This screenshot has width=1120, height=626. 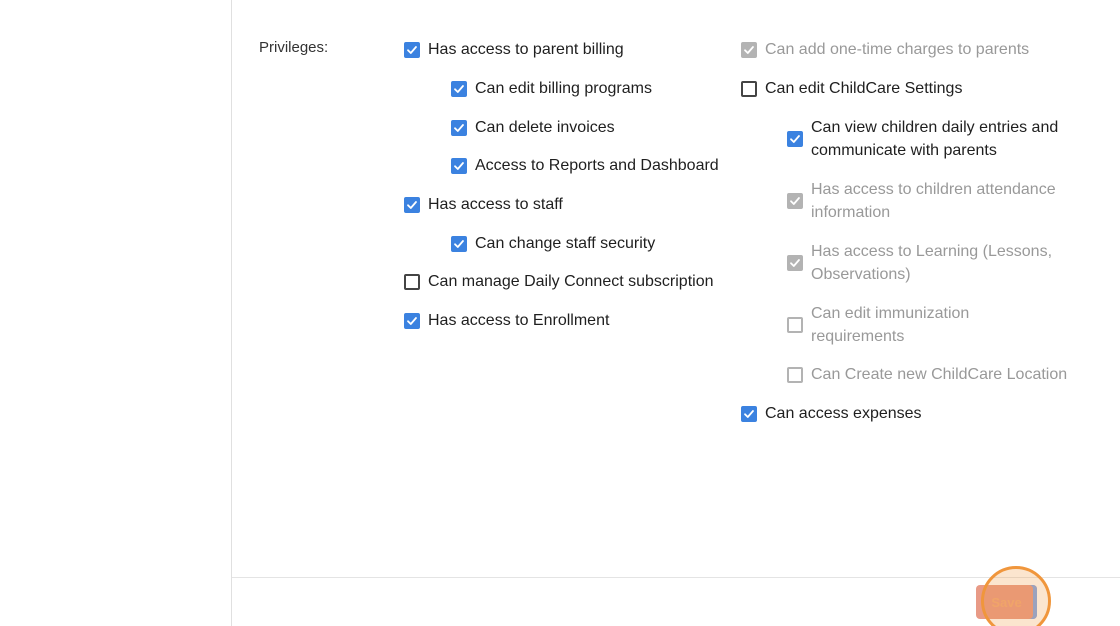 I want to click on save-button: Save, so click(x=1006, y=602).